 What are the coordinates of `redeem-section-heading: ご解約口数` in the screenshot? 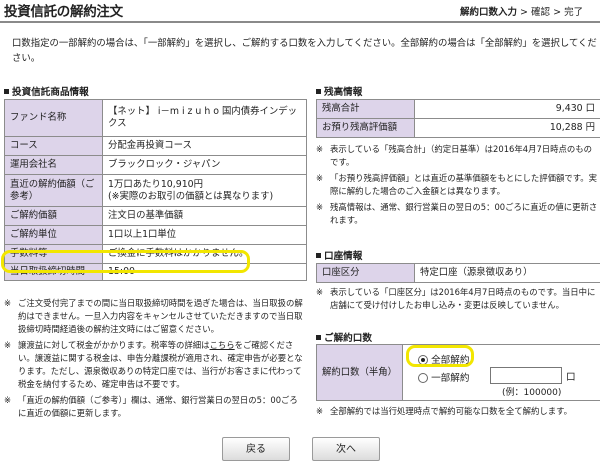 It's located at (344, 337).